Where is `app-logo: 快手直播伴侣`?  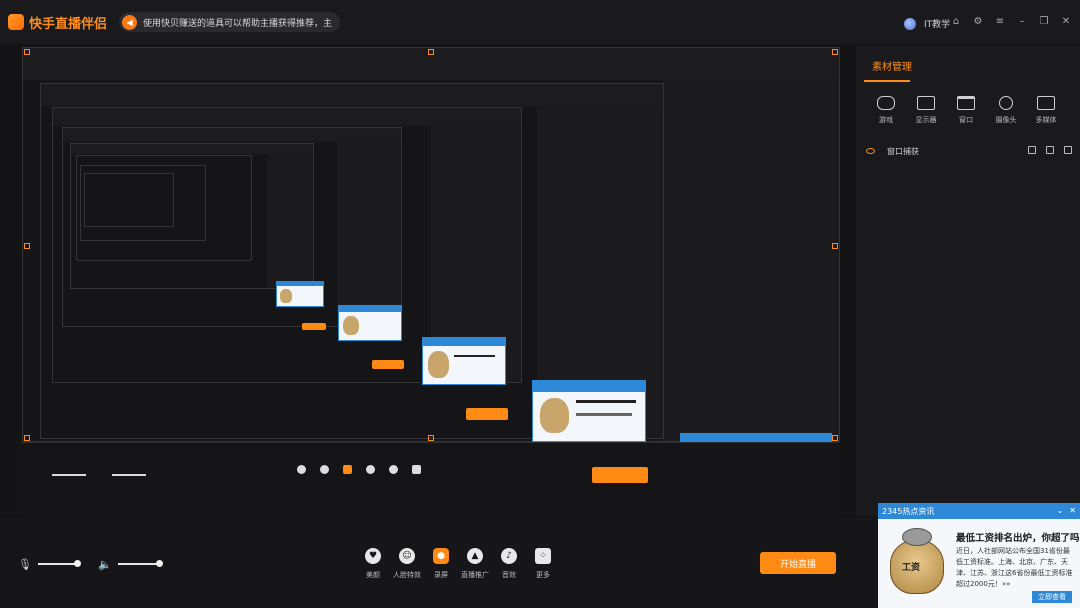
app-logo: 快手直播伴侣 is located at coordinates (57, 22).